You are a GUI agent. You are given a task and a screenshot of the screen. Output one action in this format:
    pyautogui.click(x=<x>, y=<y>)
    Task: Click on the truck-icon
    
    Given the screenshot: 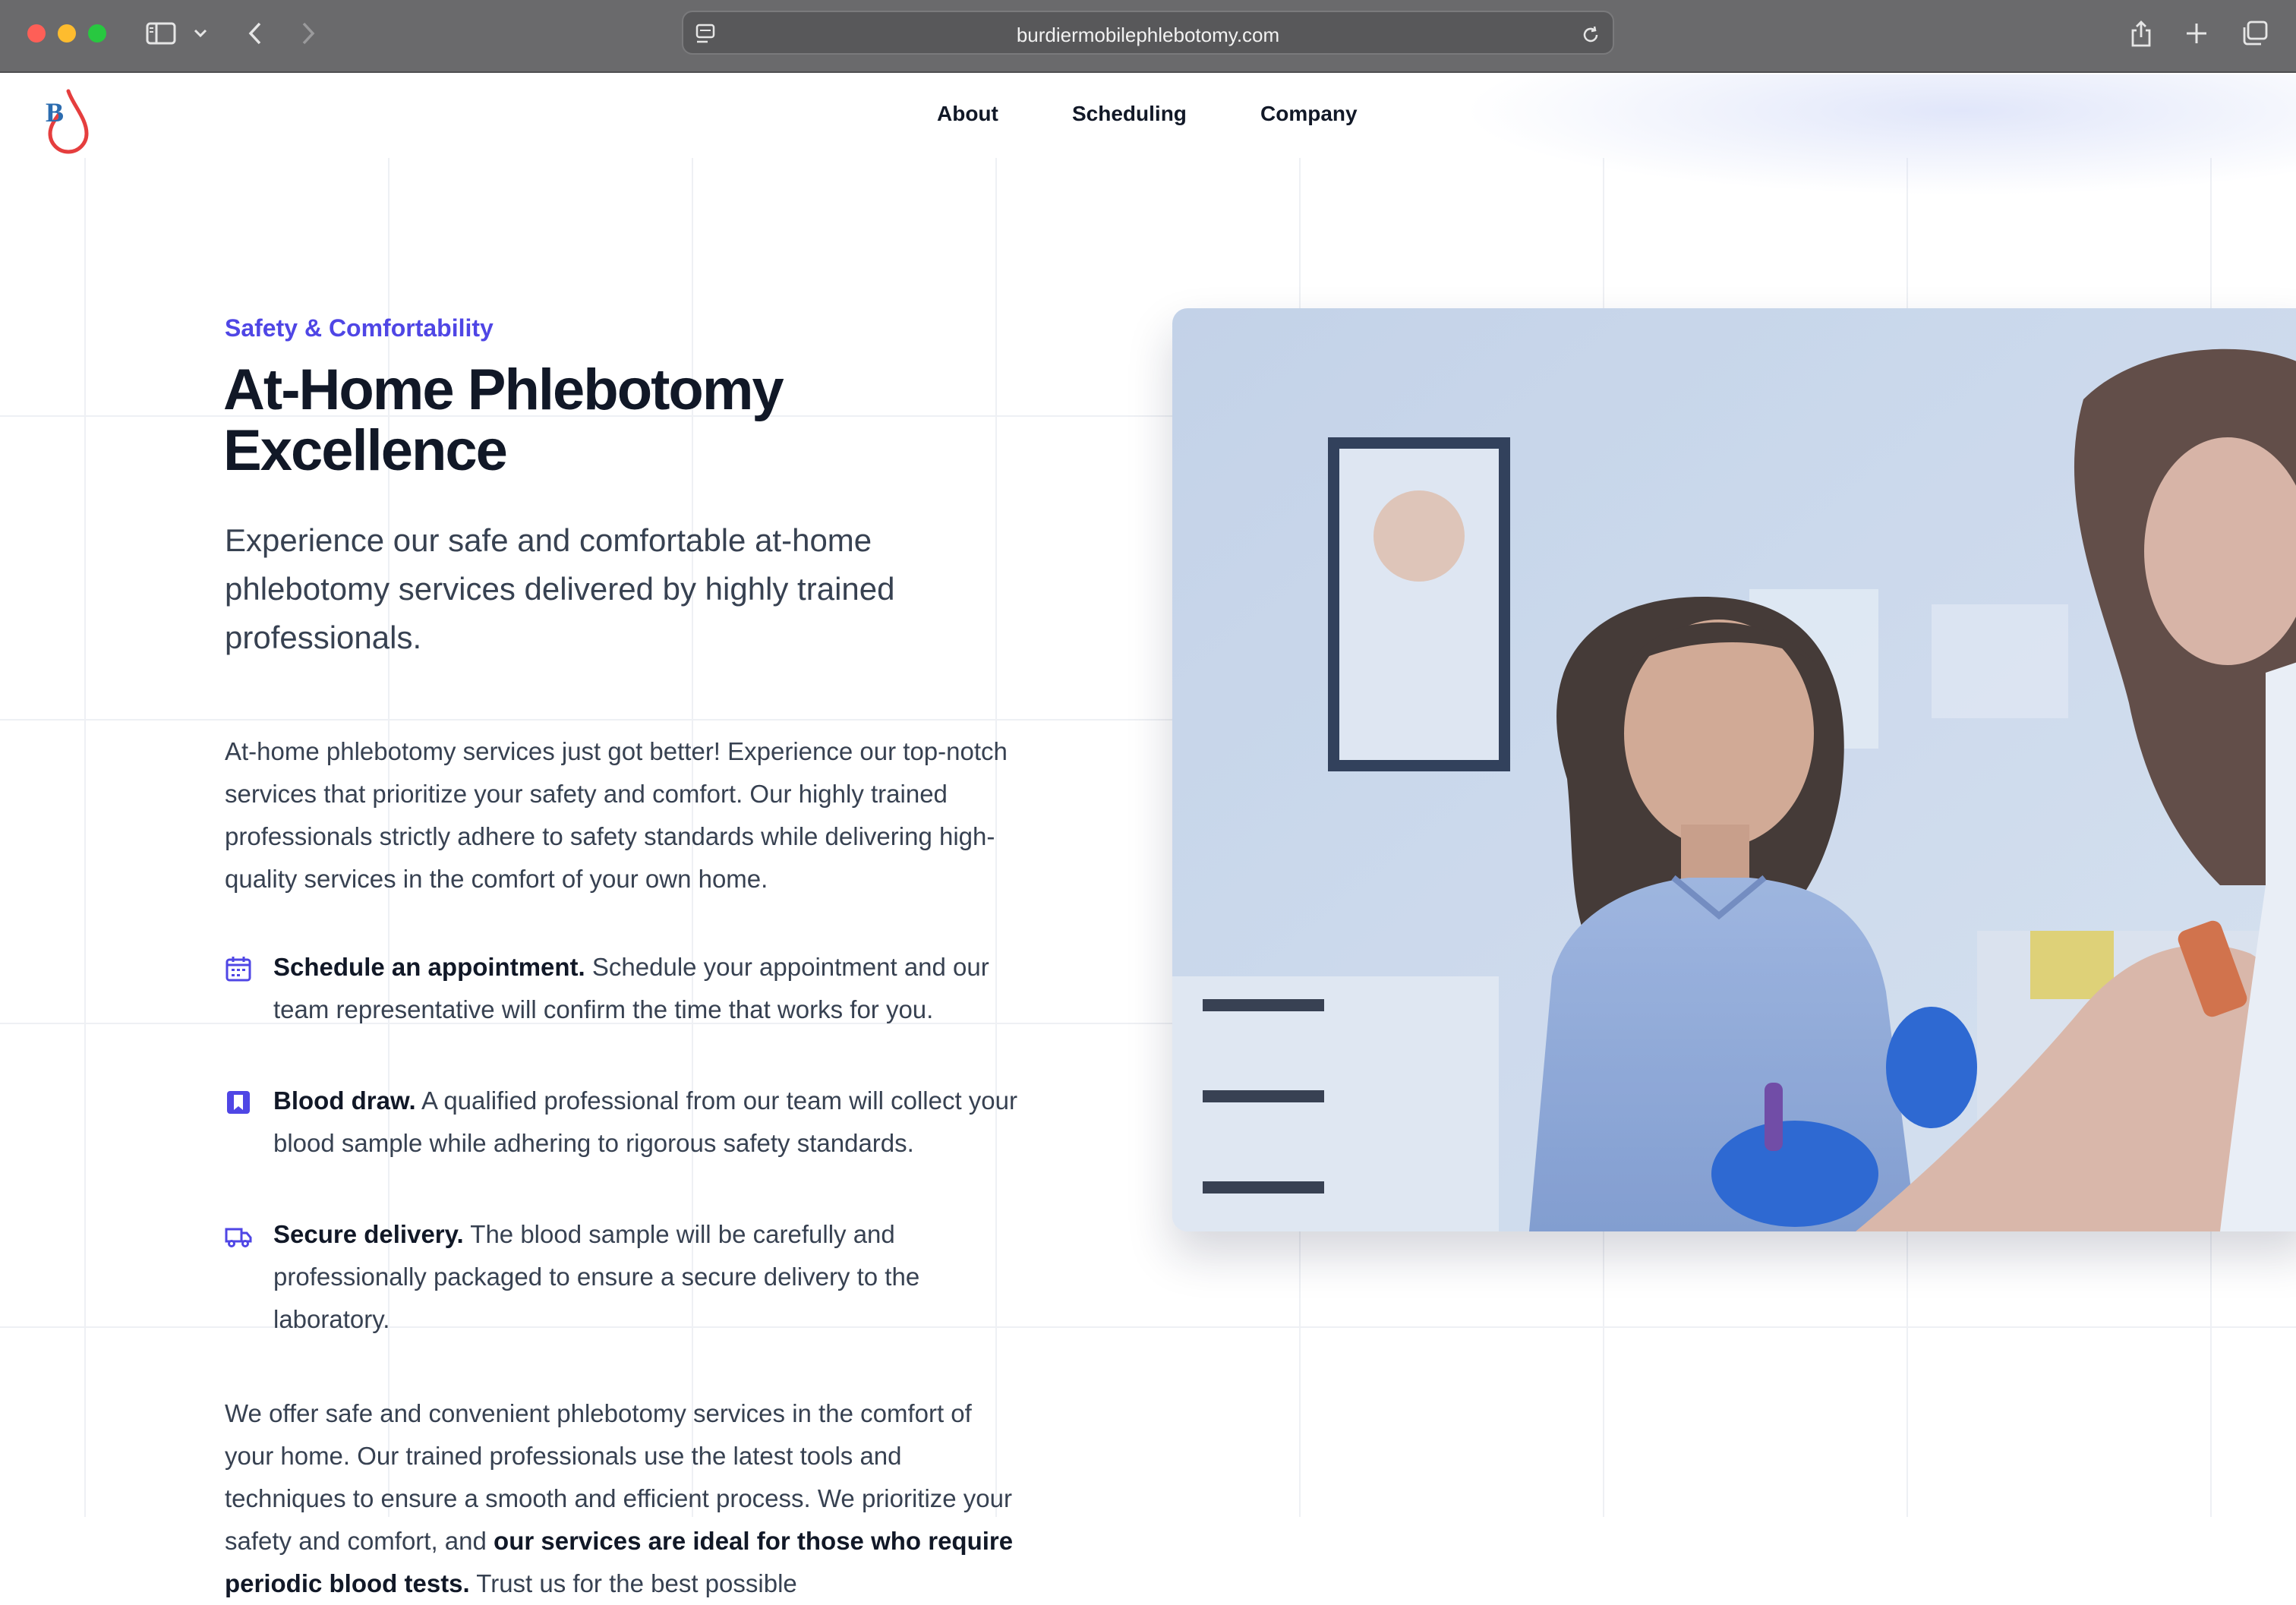 What is the action you would take?
    pyautogui.click(x=239, y=1236)
    